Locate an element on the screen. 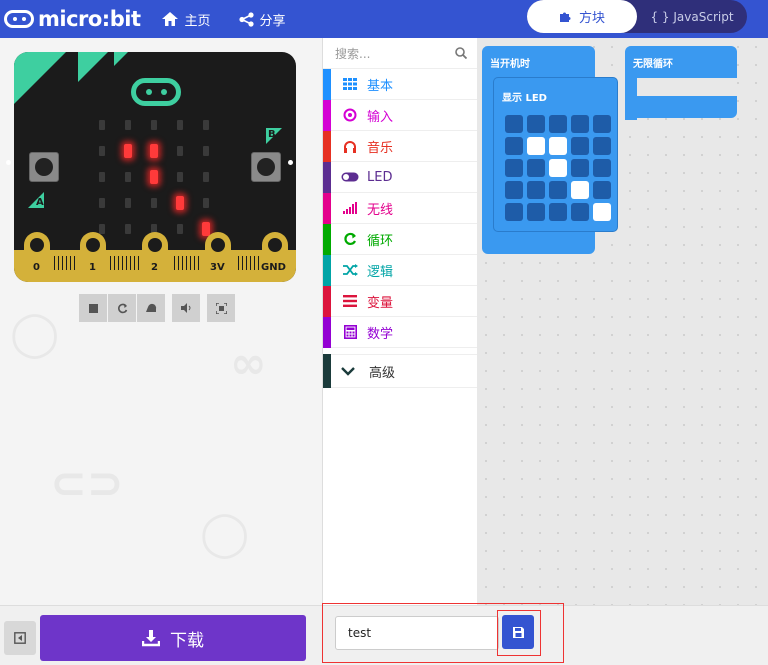 This screenshot has height=665, width=768. led-editor-grid is located at coordinates (558, 168).